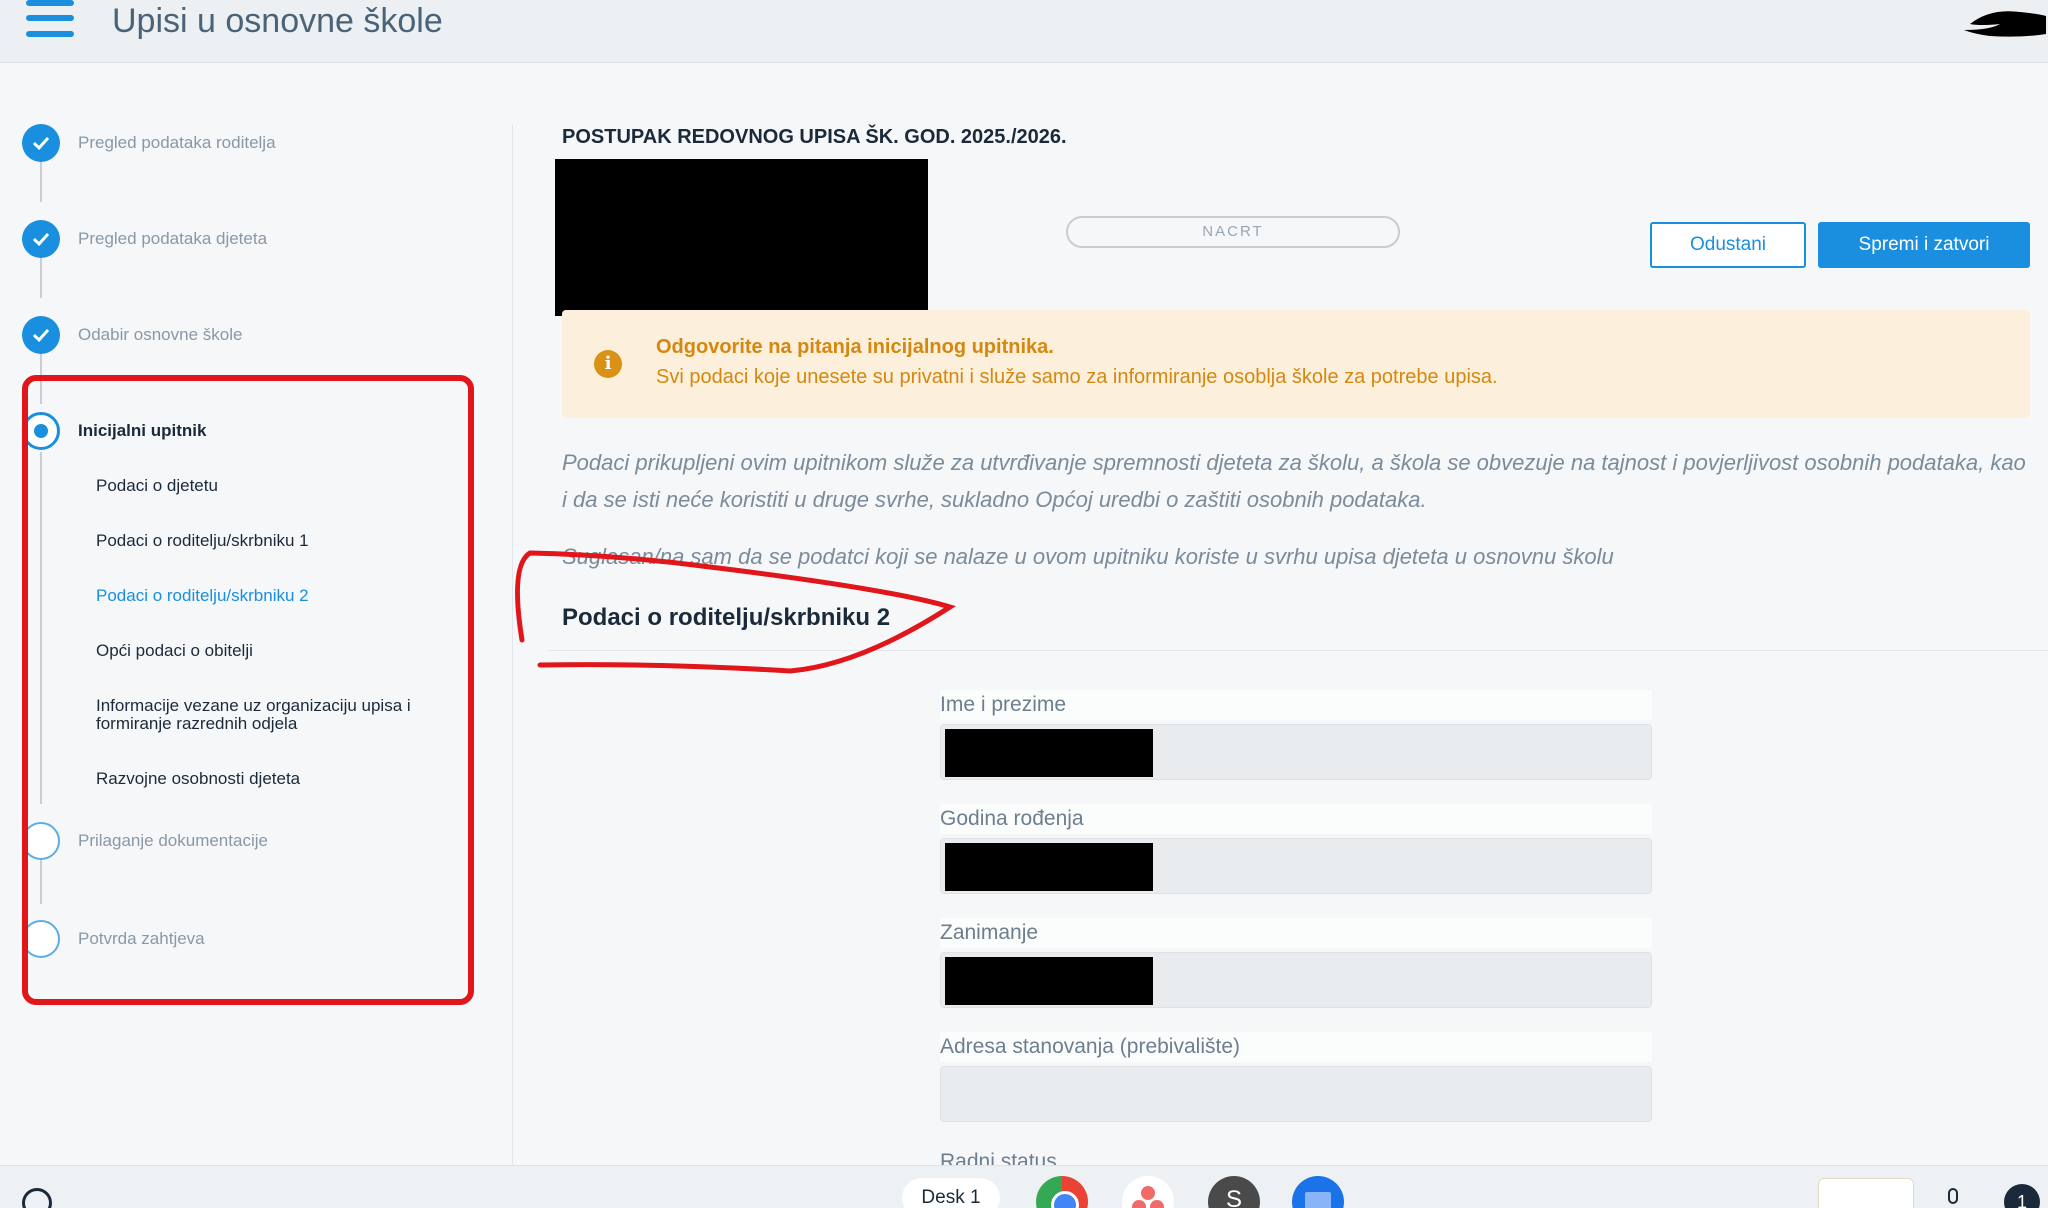 The image size is (2048, 1208). What do you see at coordinates (1296, 1047) in the screenshot?
I see `address-label: Adresa stanovanja (prebivalište)` at bounding box center [1296, 1047].